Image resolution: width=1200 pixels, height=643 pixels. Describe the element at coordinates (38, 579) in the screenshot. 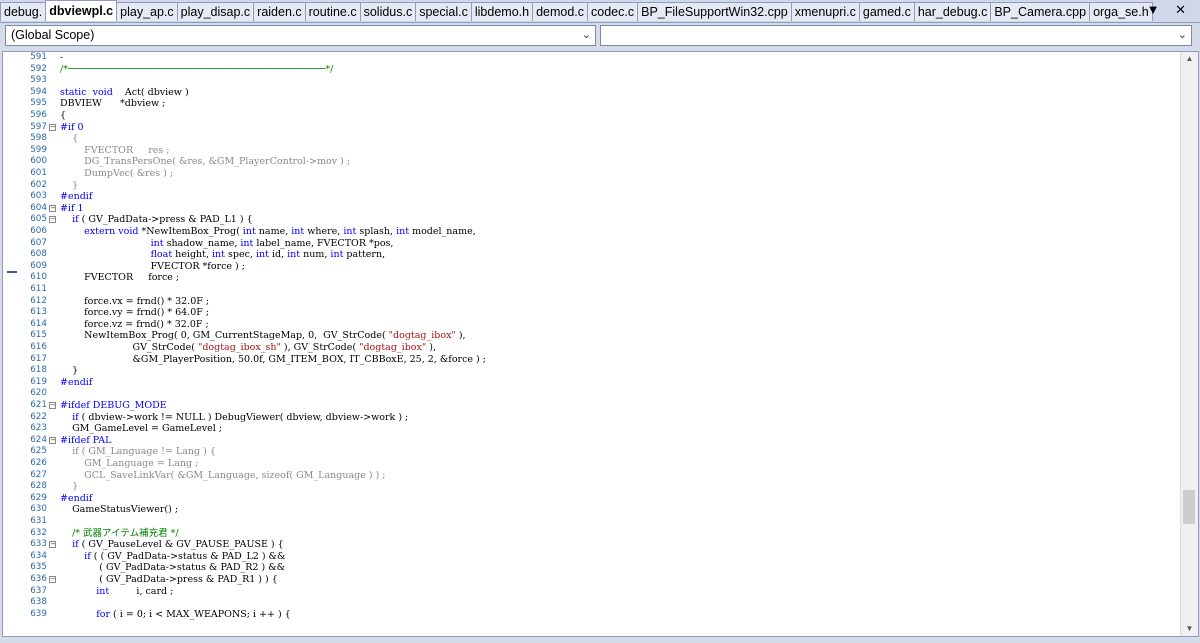

I see `line-number: 636` at that location.